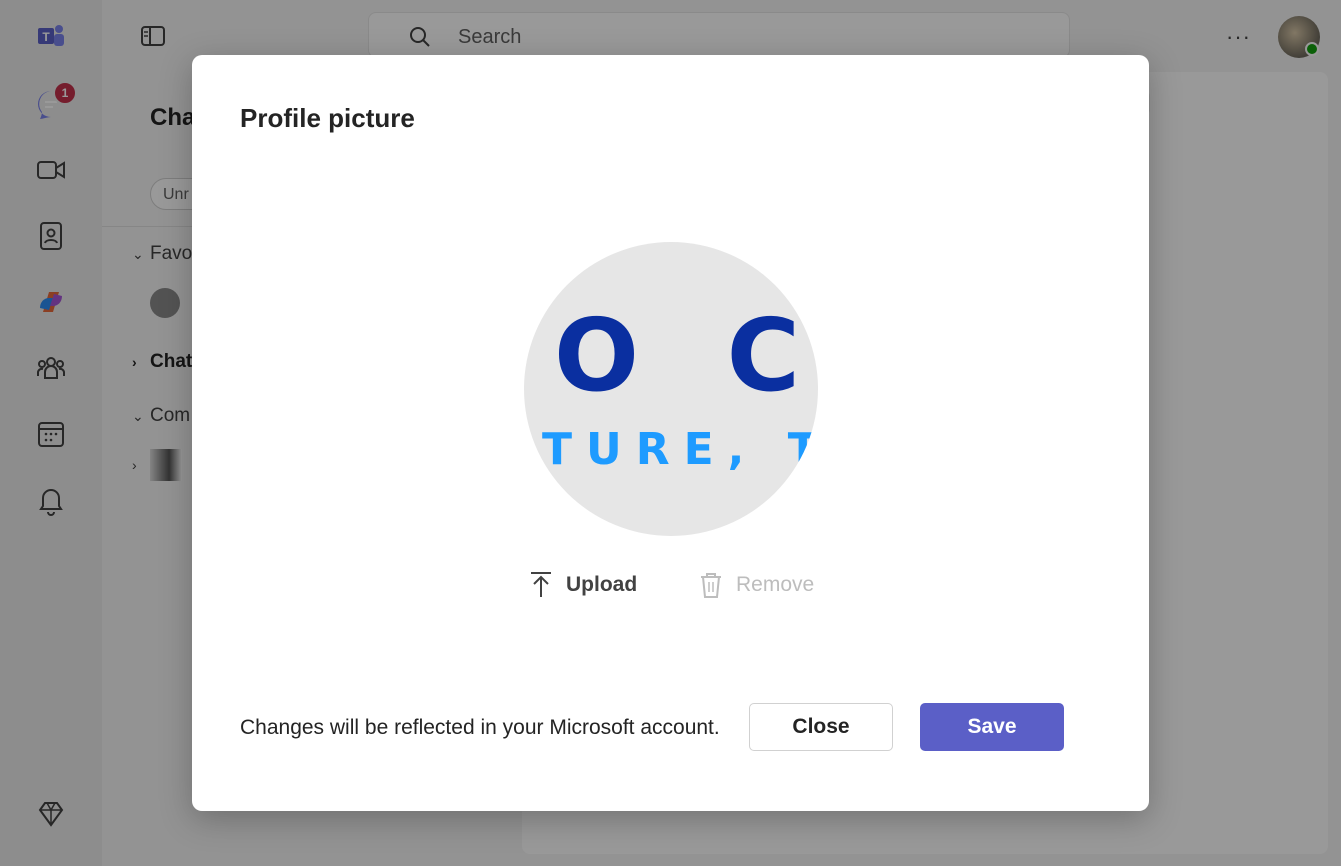 This screenshot has width=1341, height=866. I want to click on upload-button: Upload, so click(582, 585).